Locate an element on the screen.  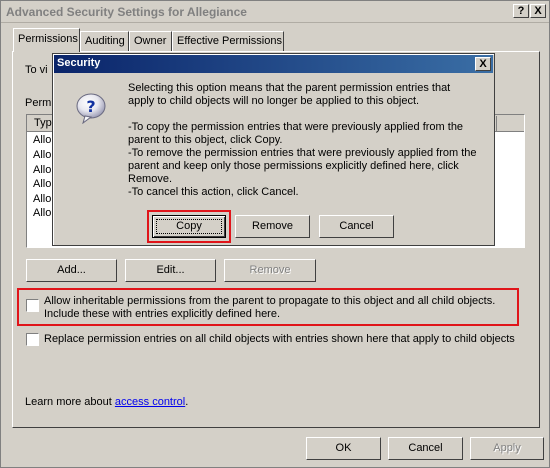
tab-permissions: Permissions is located at coordinates (46, 40).